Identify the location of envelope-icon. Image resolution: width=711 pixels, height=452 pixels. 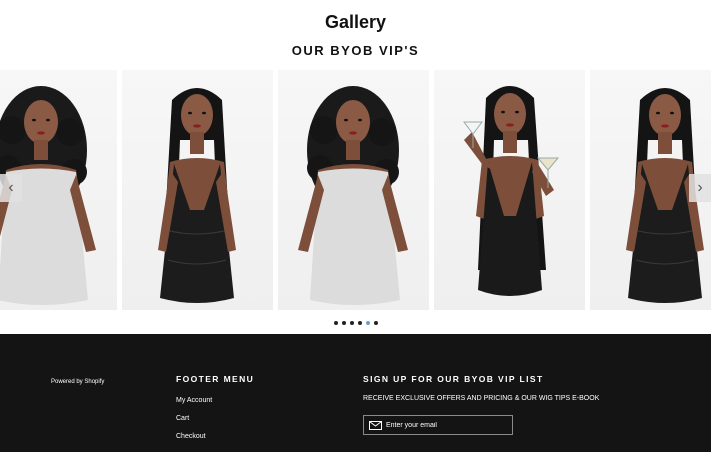
(375, 425).